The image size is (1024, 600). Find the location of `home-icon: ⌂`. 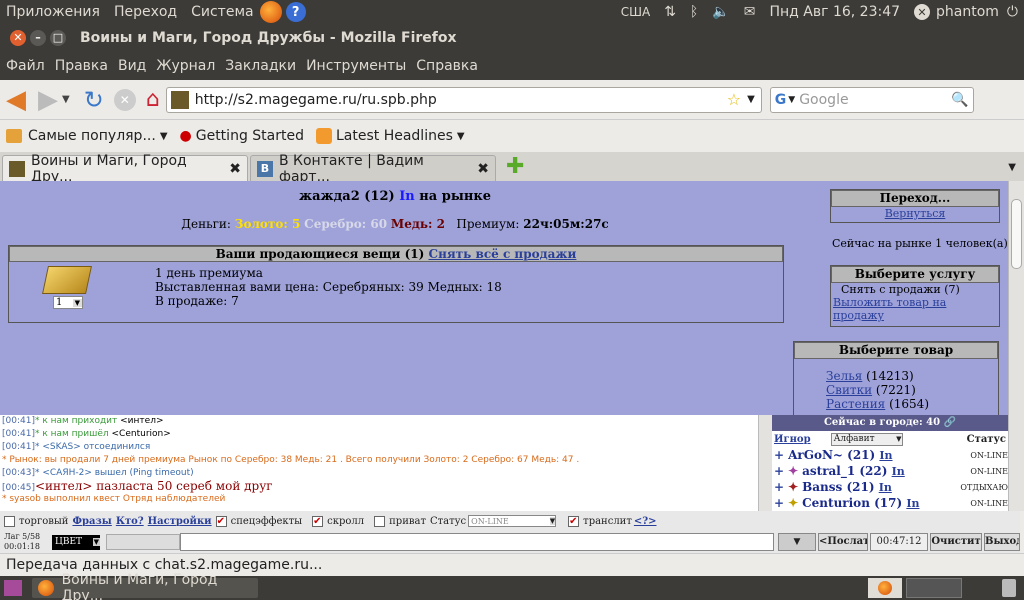

home-icon: ⌂ is located at coordinates (153, 99).